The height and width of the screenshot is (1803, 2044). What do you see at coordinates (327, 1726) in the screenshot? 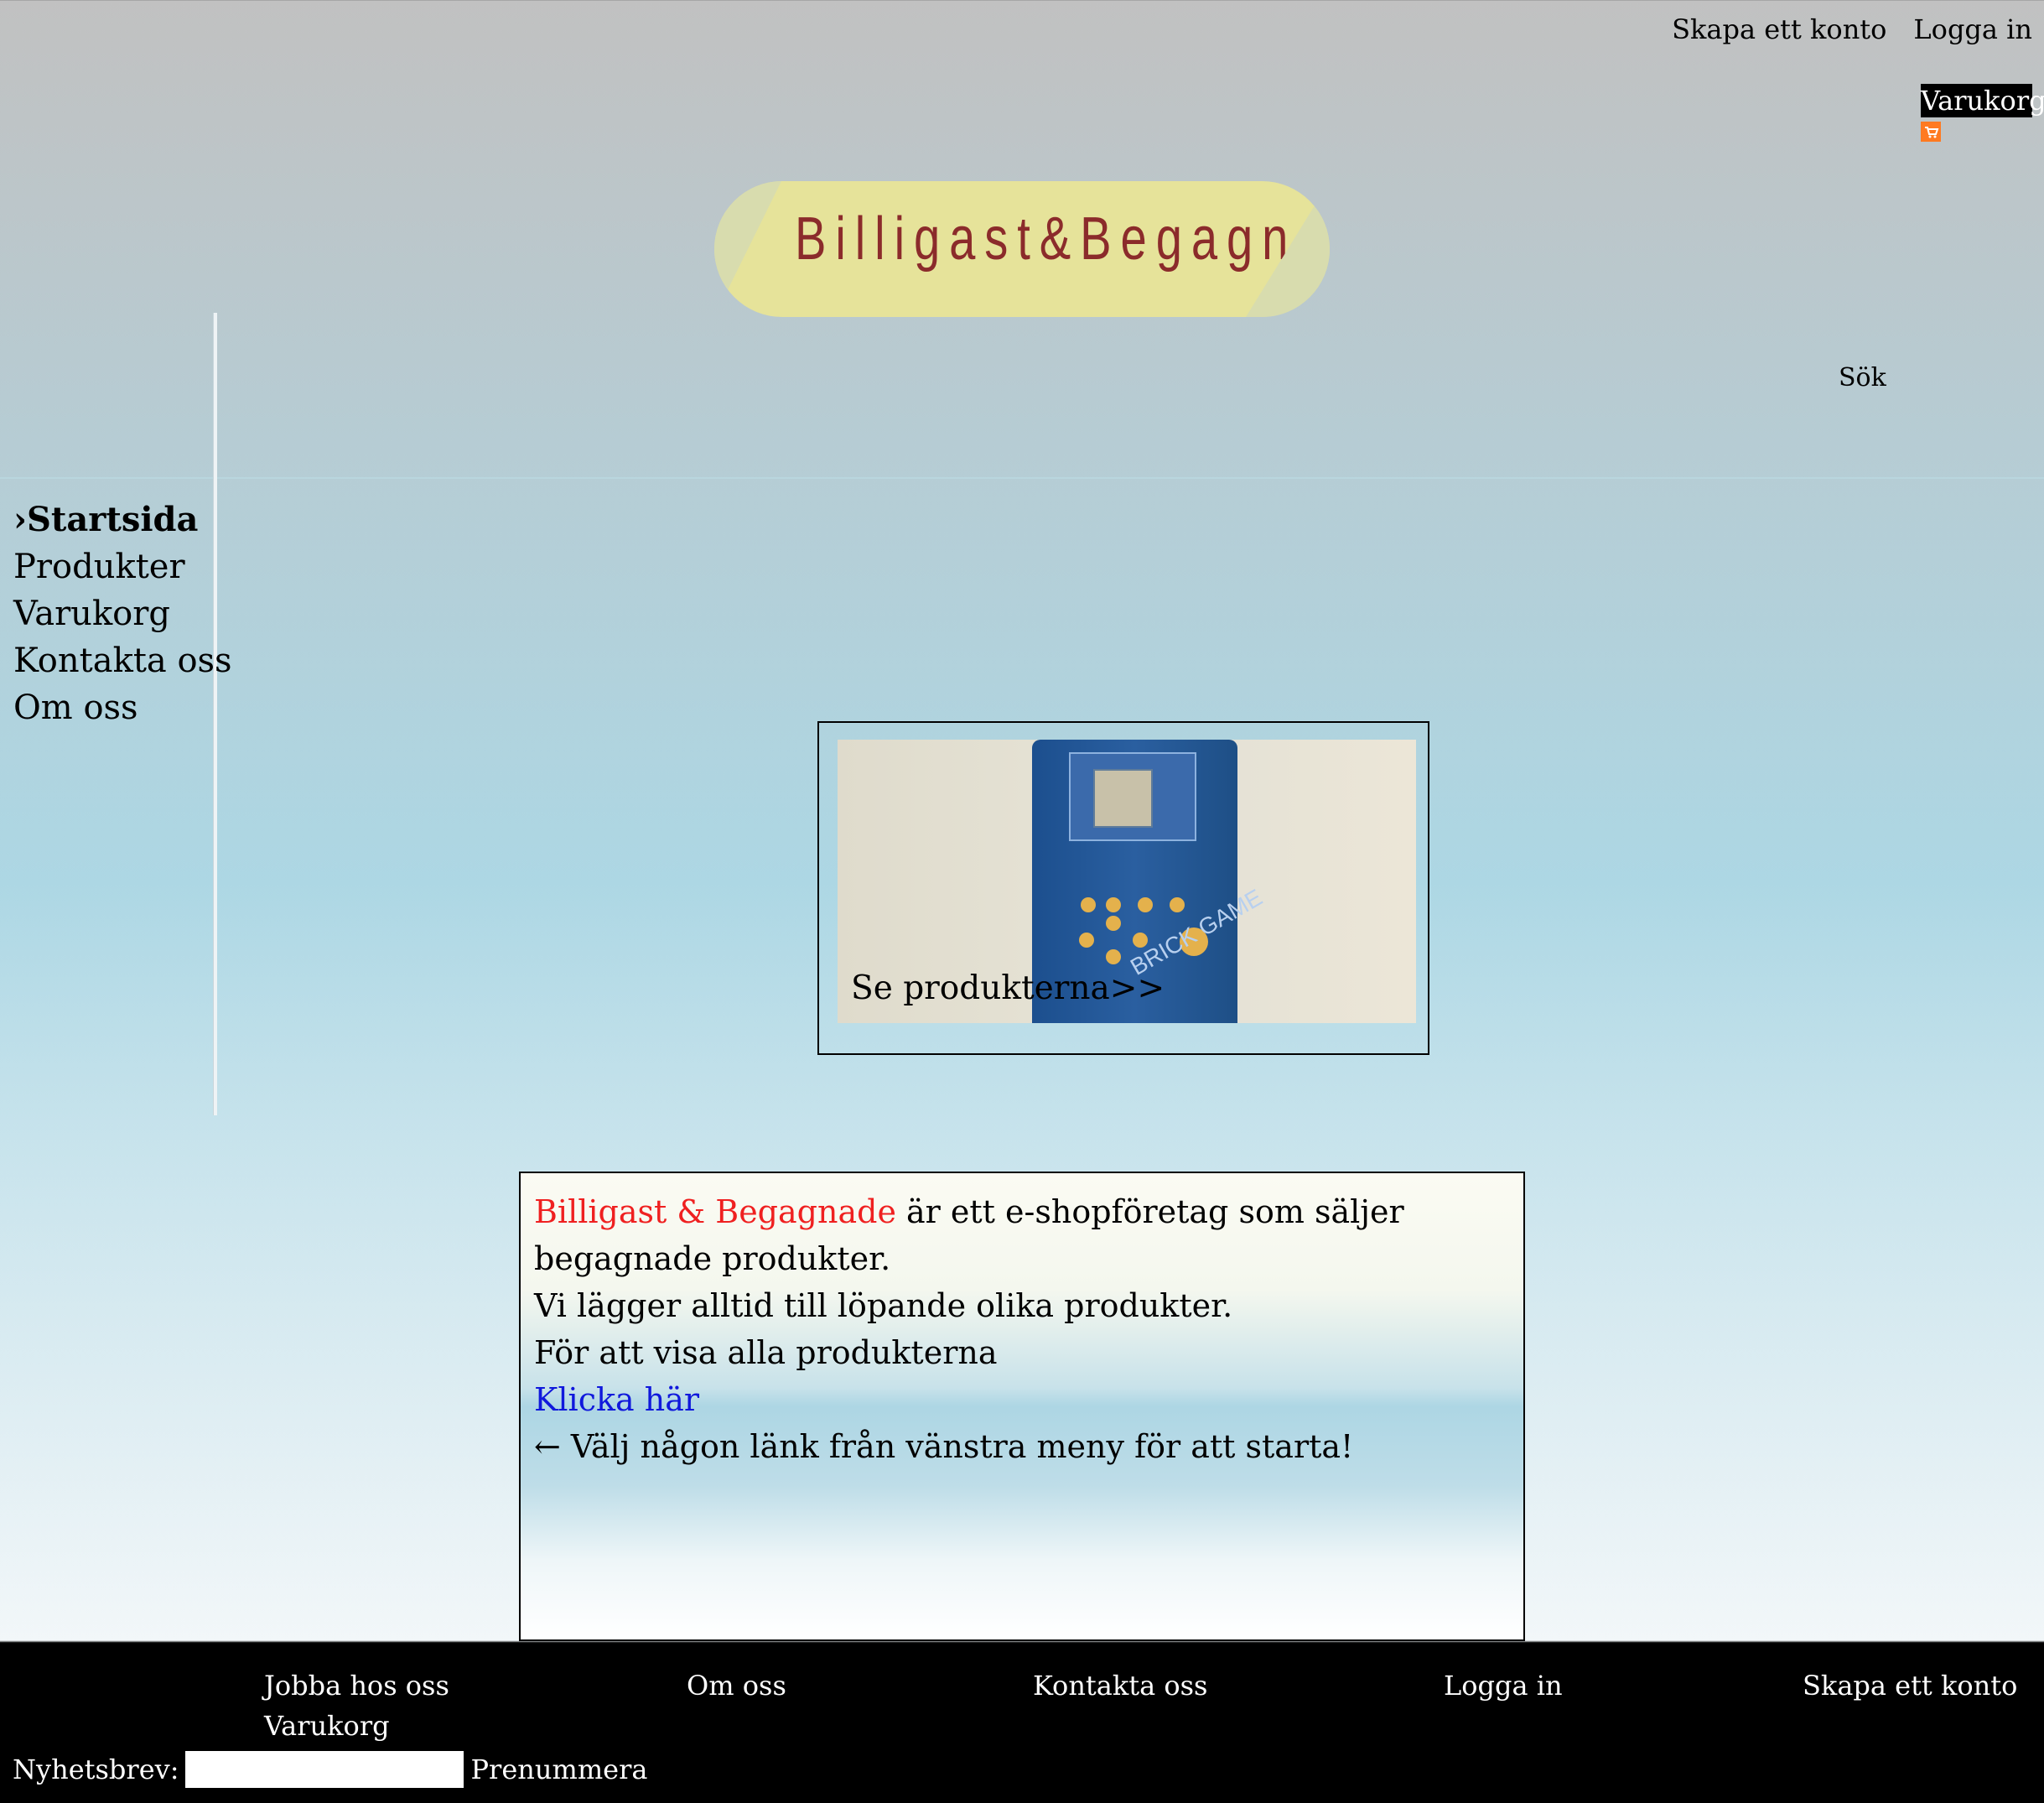
I see `footer-link-varukorg: Varukorg` at bounding box center [327, 1726].